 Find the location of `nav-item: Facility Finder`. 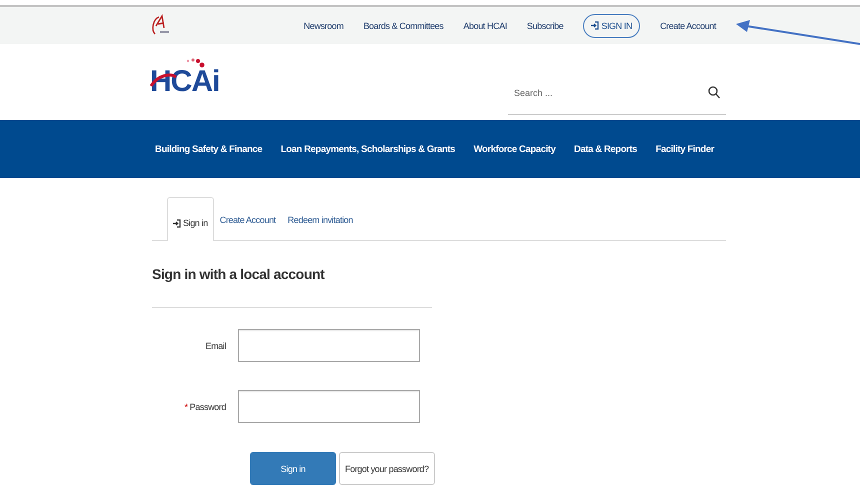

nav-item: Facility Finder is located at coordinates (685, 149).